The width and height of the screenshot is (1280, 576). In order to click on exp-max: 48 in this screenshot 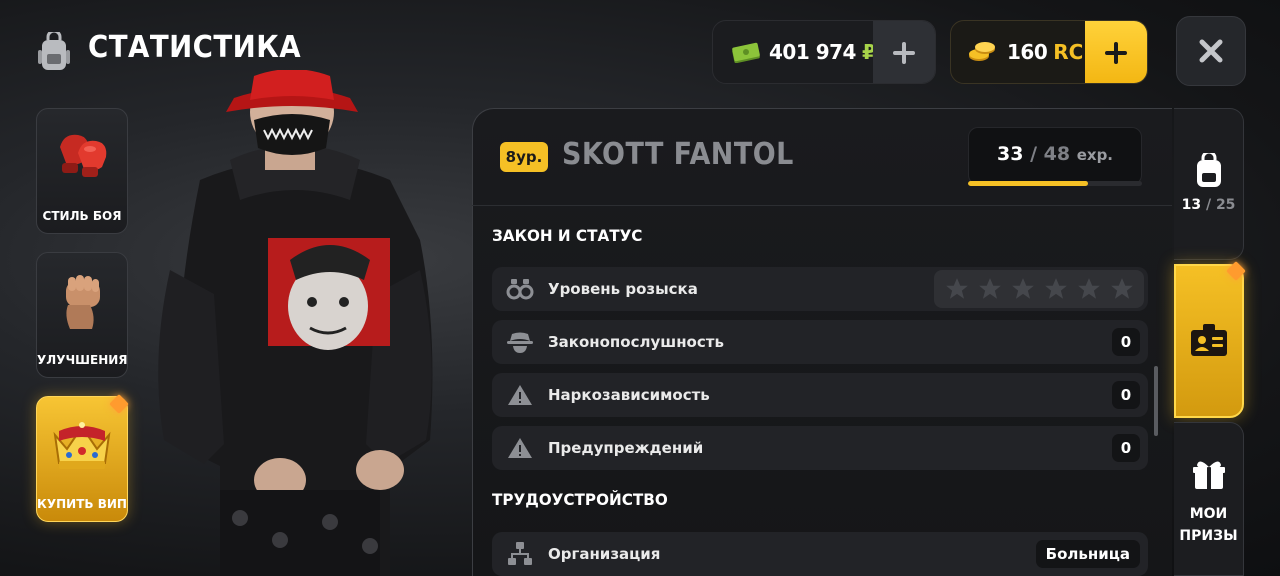, I will do `click(1057, 154)`.